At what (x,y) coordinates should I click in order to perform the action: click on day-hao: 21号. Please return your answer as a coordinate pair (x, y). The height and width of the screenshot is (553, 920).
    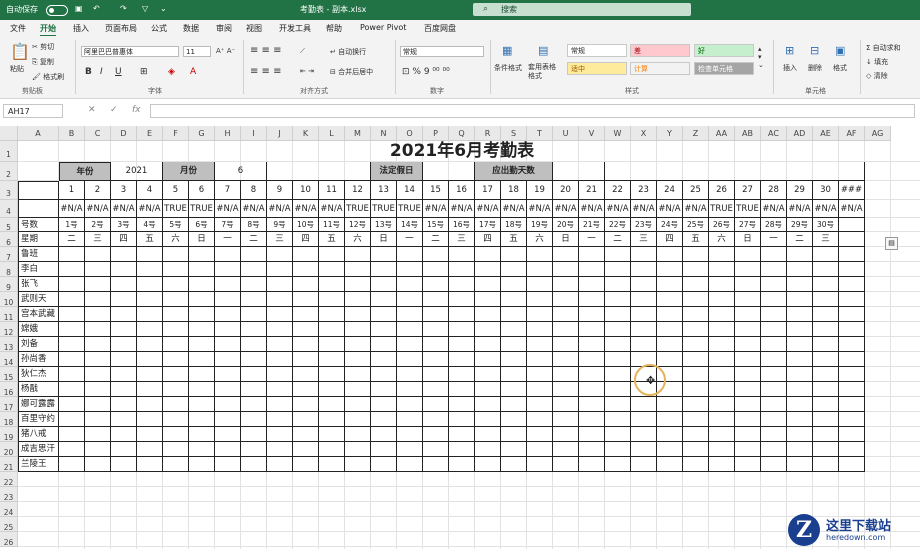
    Looking at the image, I should click on (592, 225).